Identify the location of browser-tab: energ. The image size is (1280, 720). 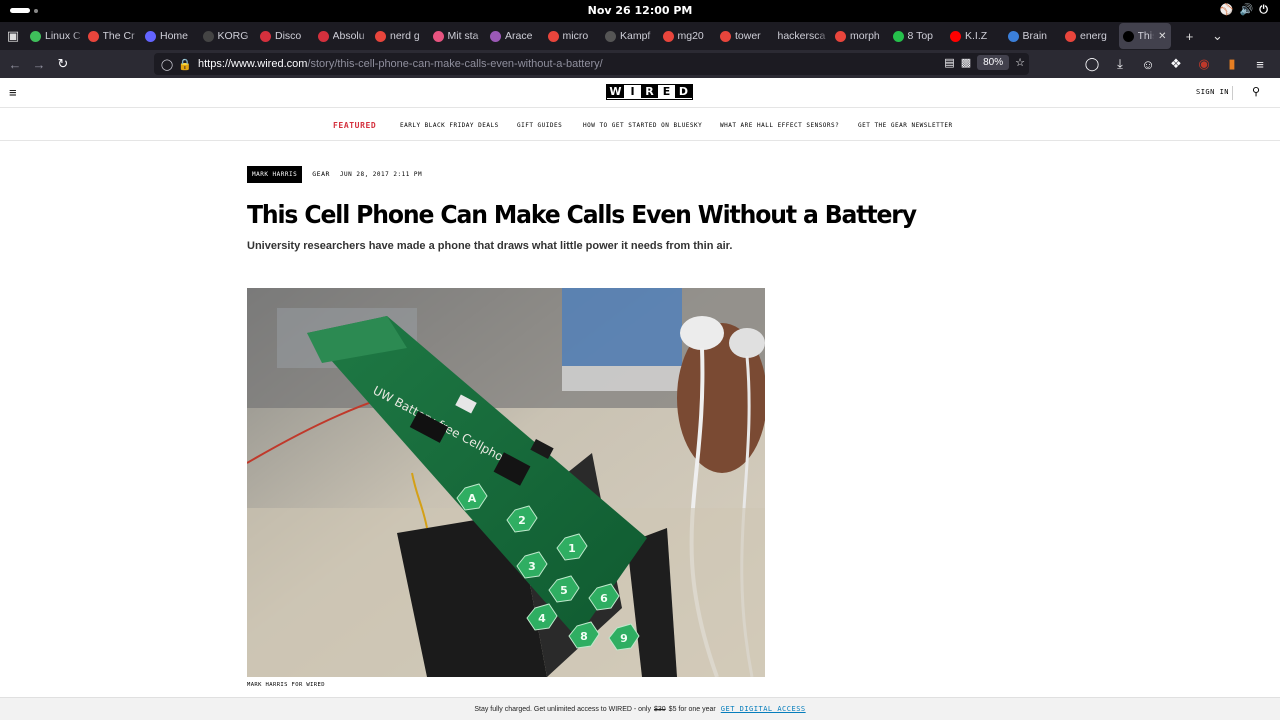
(1090, 36).